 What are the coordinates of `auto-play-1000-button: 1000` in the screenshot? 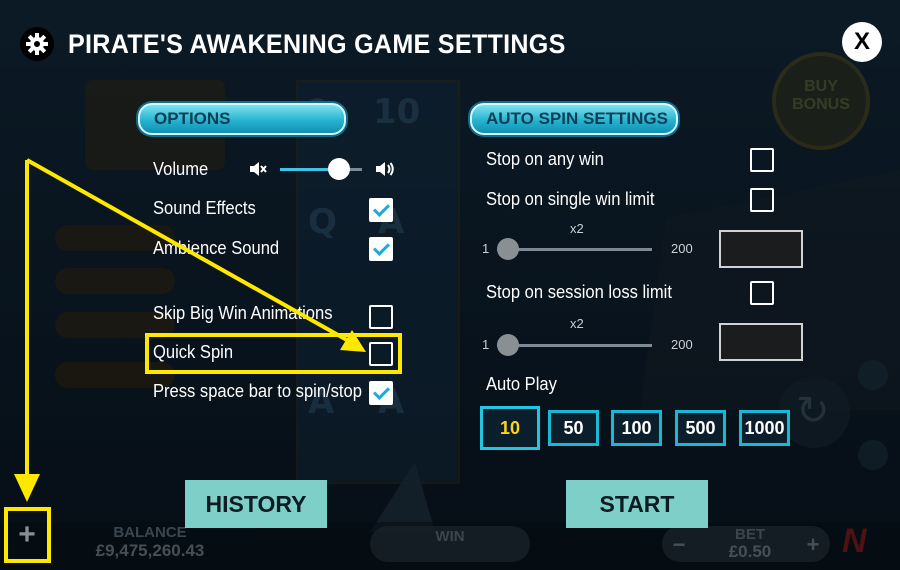 It's located at (764, 428).